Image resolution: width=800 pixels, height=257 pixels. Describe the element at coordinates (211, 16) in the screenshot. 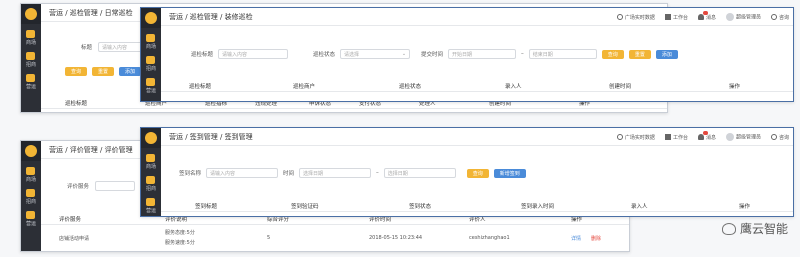

I see `breadcrumb: 营运 / 巡检管理 / 装修巡检` at that location.